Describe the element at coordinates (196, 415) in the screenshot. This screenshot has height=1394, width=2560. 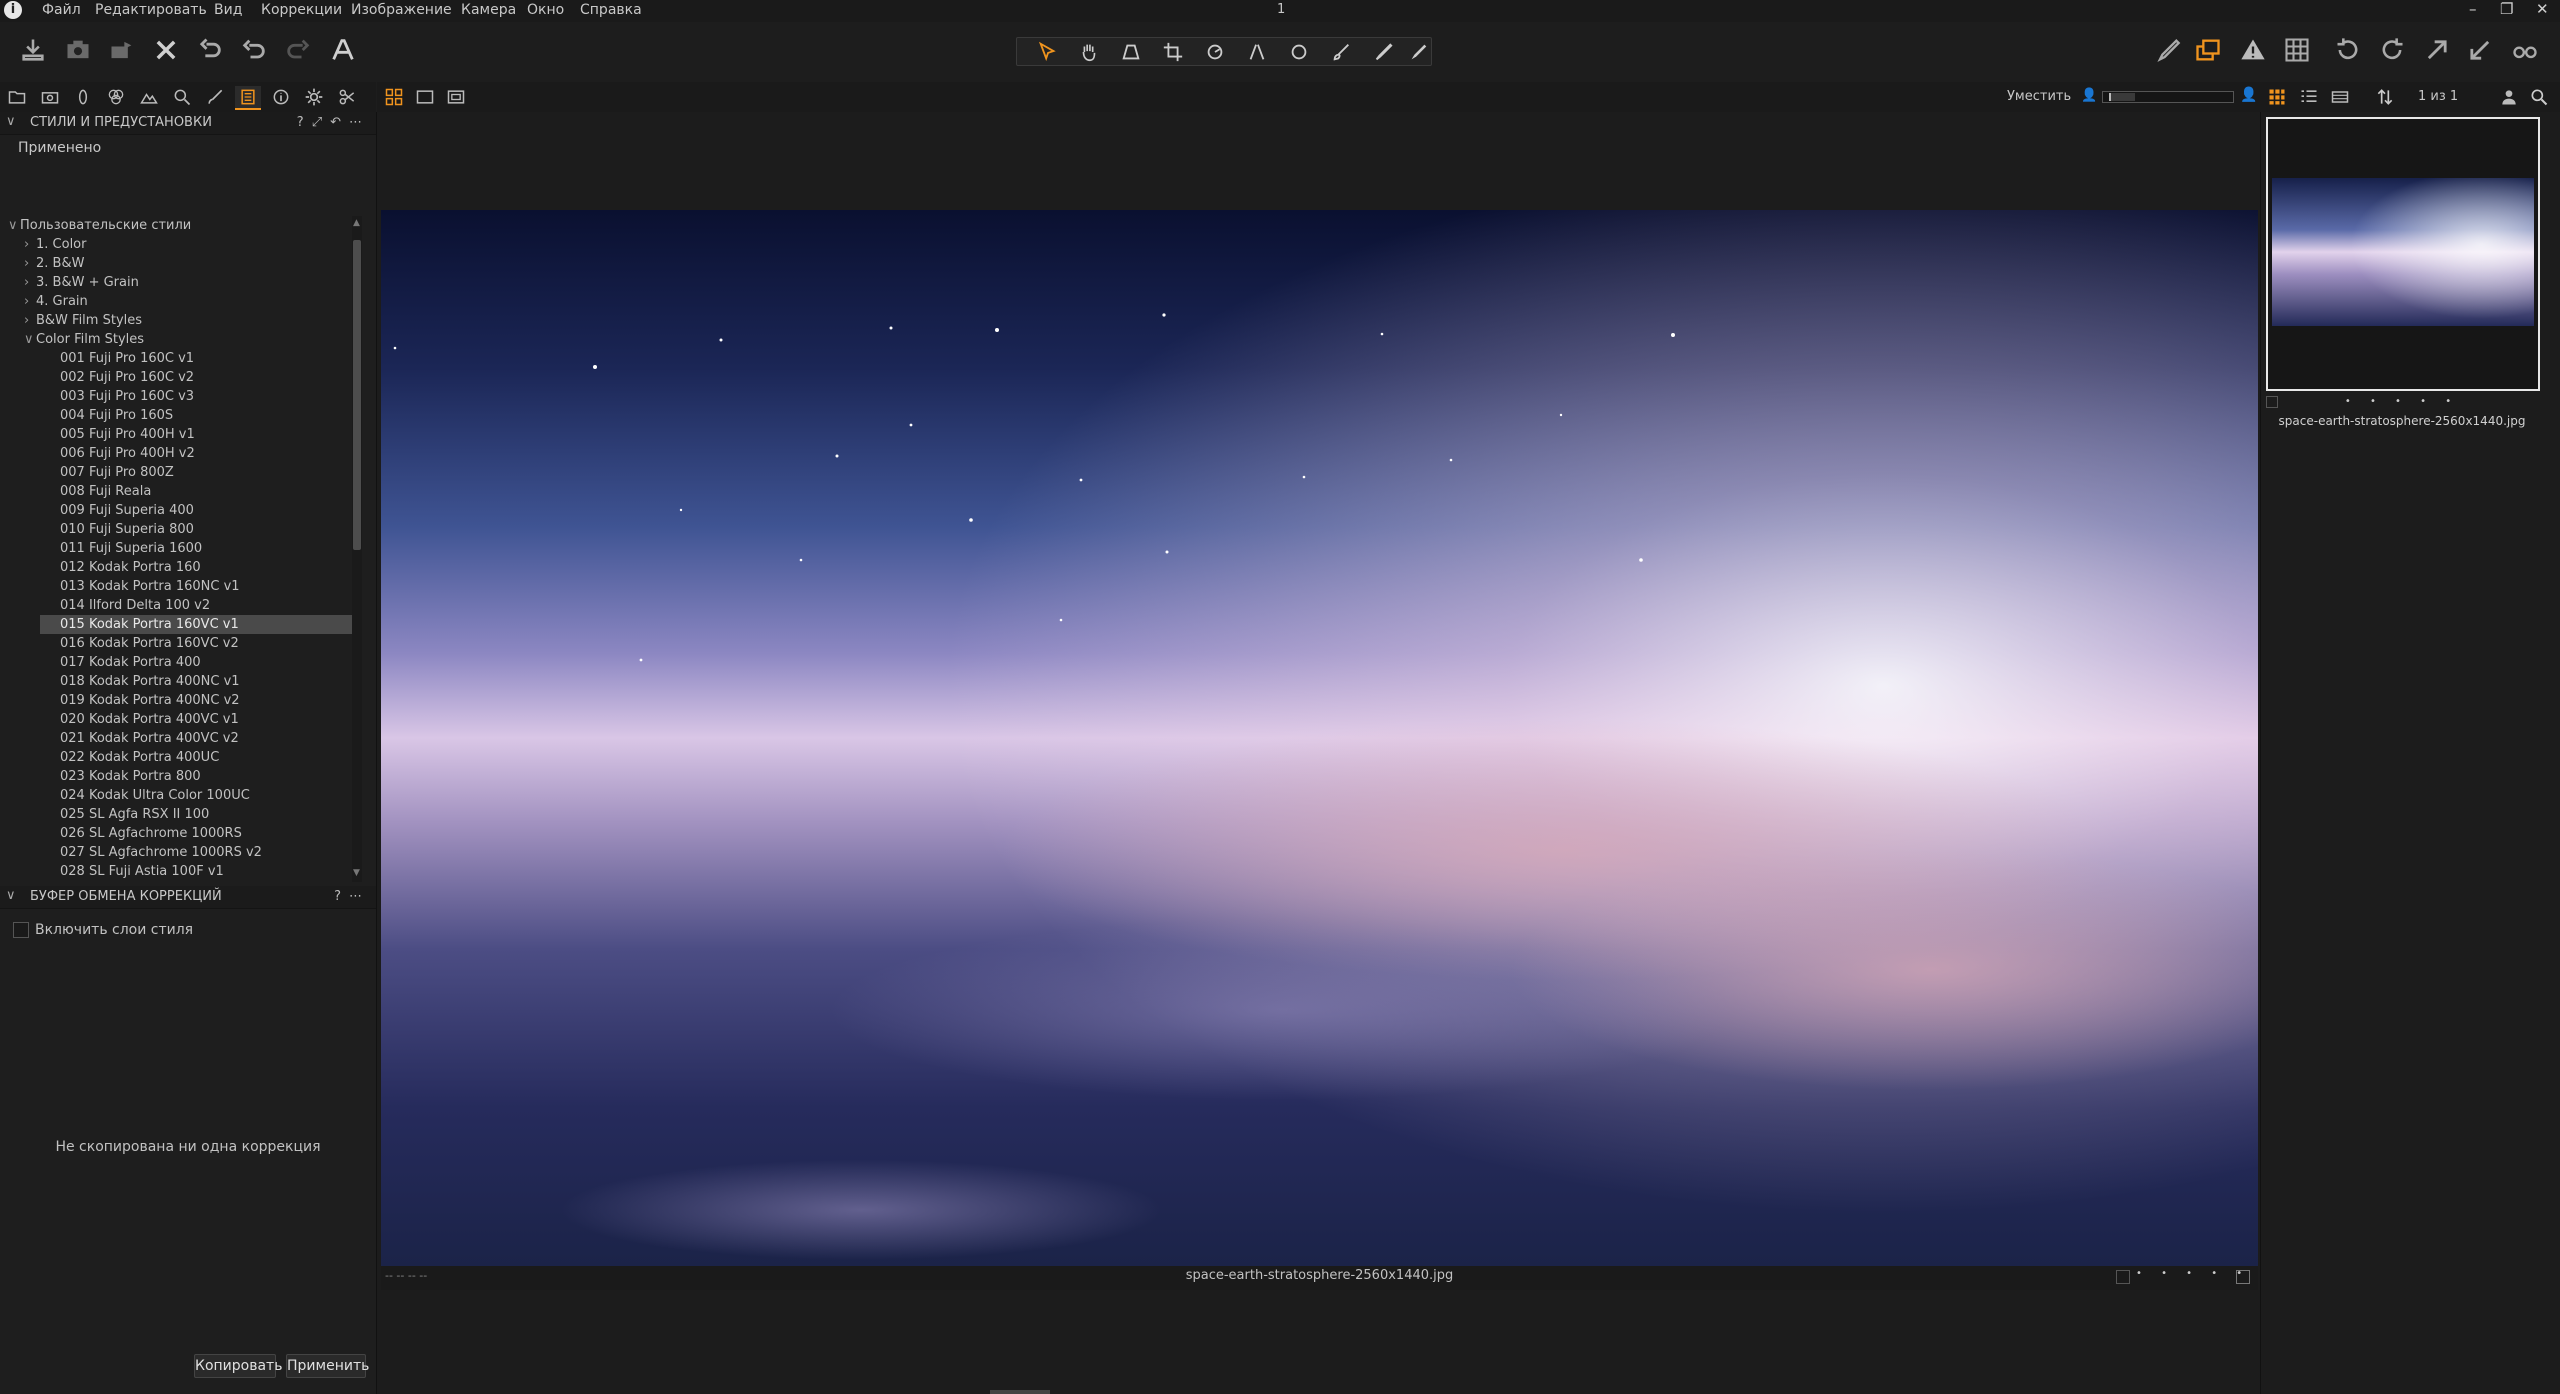
I see `tree-item: 004 Fuji Pro 160S` at that location.